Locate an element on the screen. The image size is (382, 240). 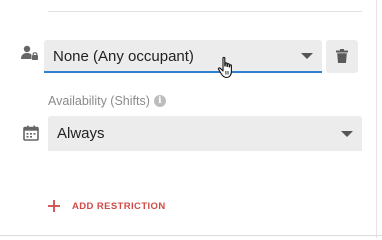
add-restriction-button: ADD RESTRICTION is located at coordinates (107, 206).